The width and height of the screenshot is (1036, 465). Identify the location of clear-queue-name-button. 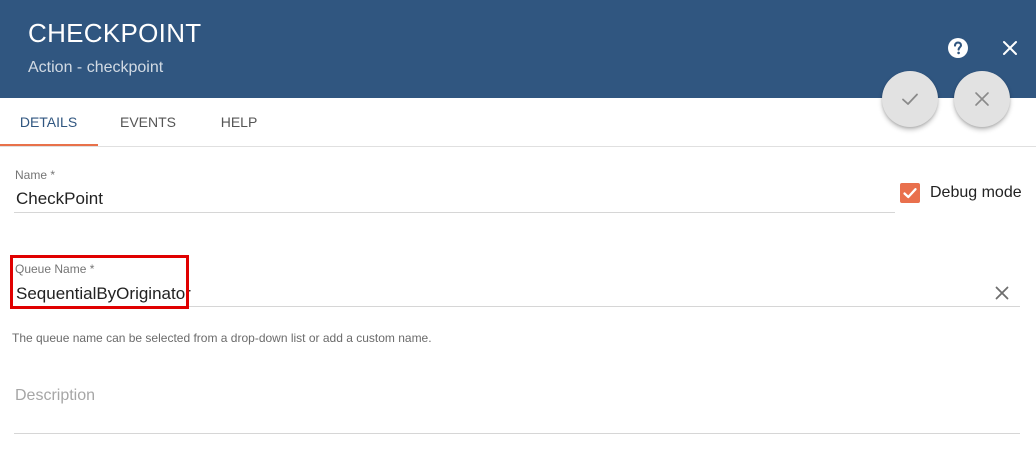
(1002, 293).